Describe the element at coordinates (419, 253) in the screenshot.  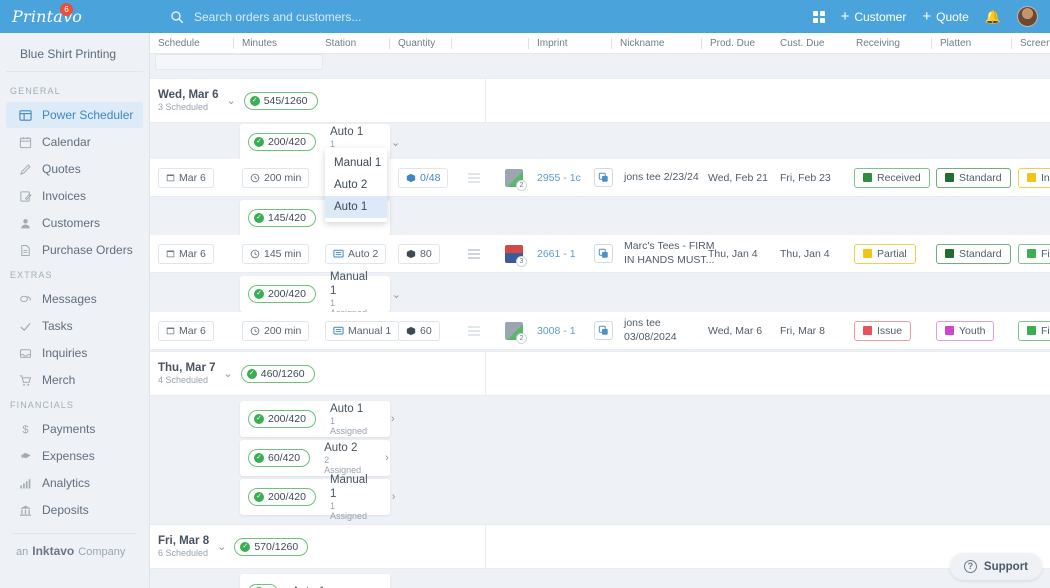
I see `quantity-chip: 80` at that location.